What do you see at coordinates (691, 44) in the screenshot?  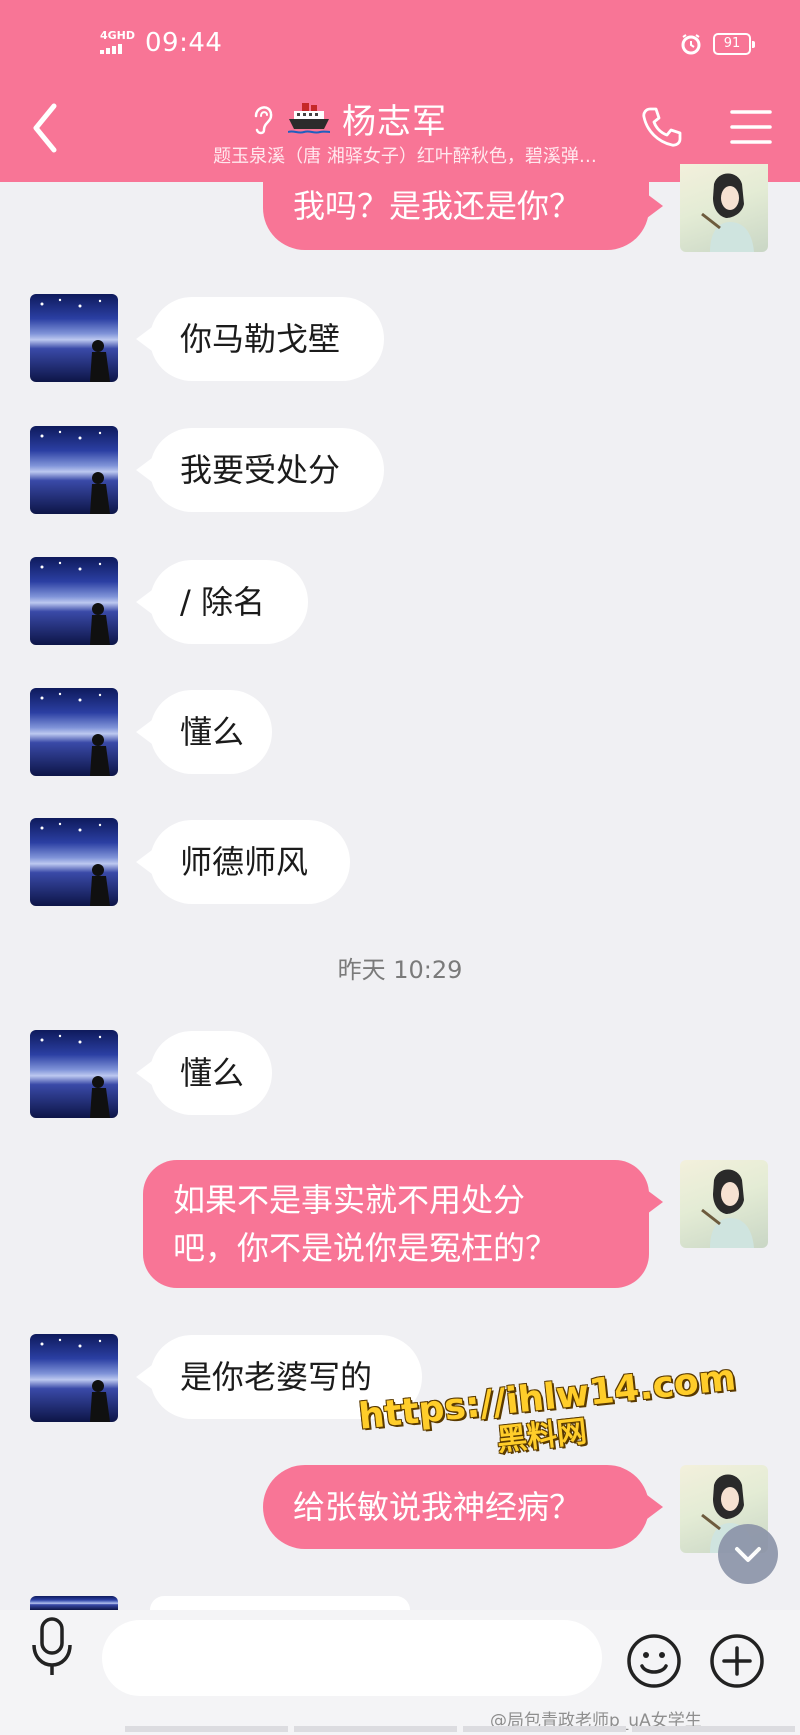 I see `alarm-icon` at bounding box center [691, 44].